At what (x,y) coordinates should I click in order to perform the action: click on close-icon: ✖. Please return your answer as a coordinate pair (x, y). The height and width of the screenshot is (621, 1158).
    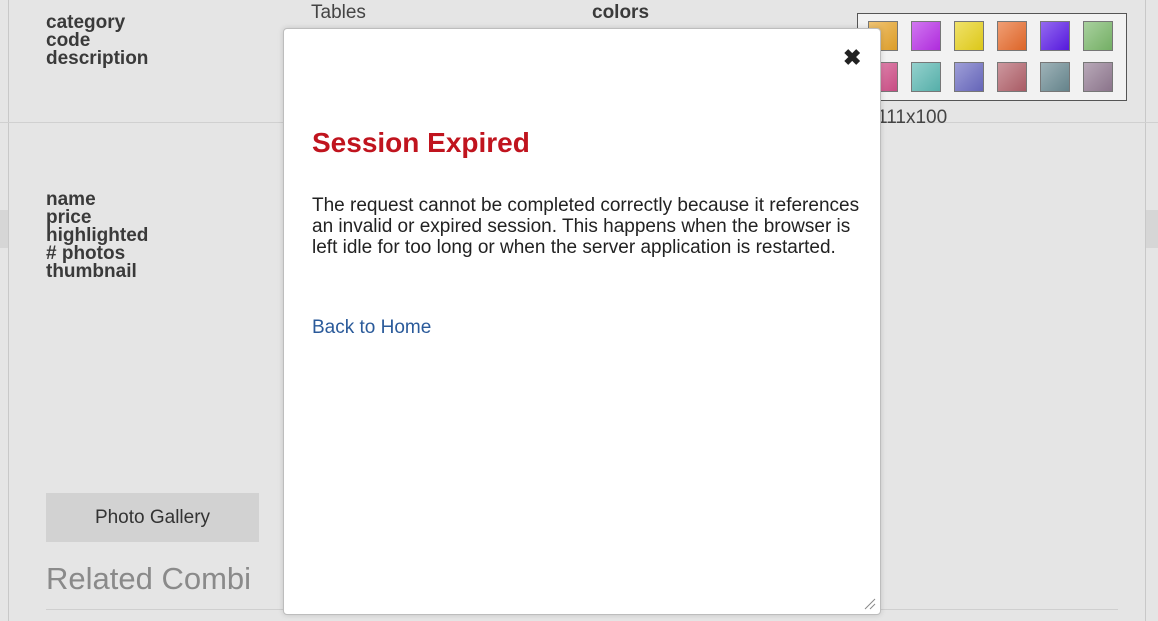
    Looking at the image, I should click on (852, 58).